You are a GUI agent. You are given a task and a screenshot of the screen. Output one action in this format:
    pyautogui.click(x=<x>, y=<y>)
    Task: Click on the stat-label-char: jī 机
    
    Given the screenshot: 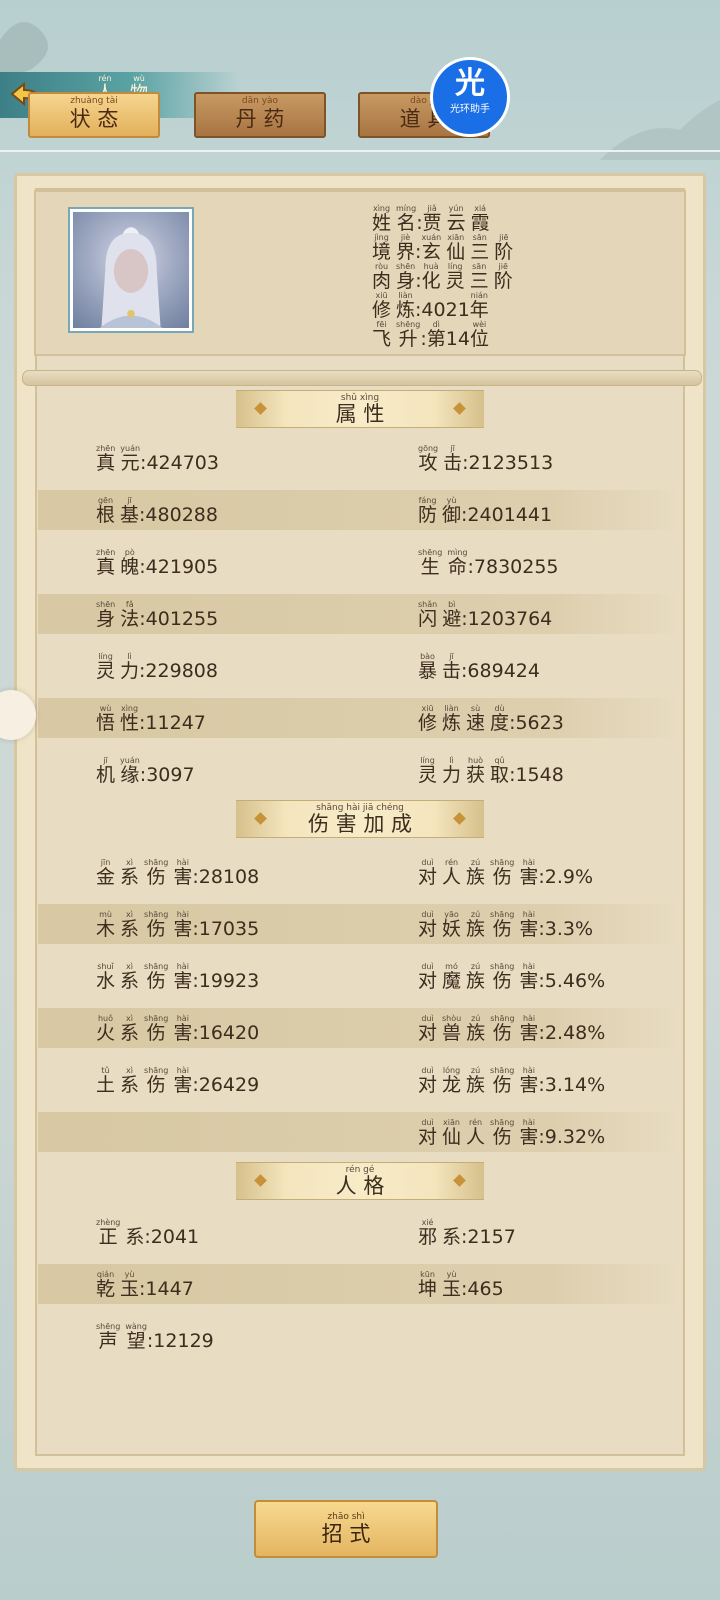 What is the action you would take?
    pyautogui.click(x=105, y=771)
    